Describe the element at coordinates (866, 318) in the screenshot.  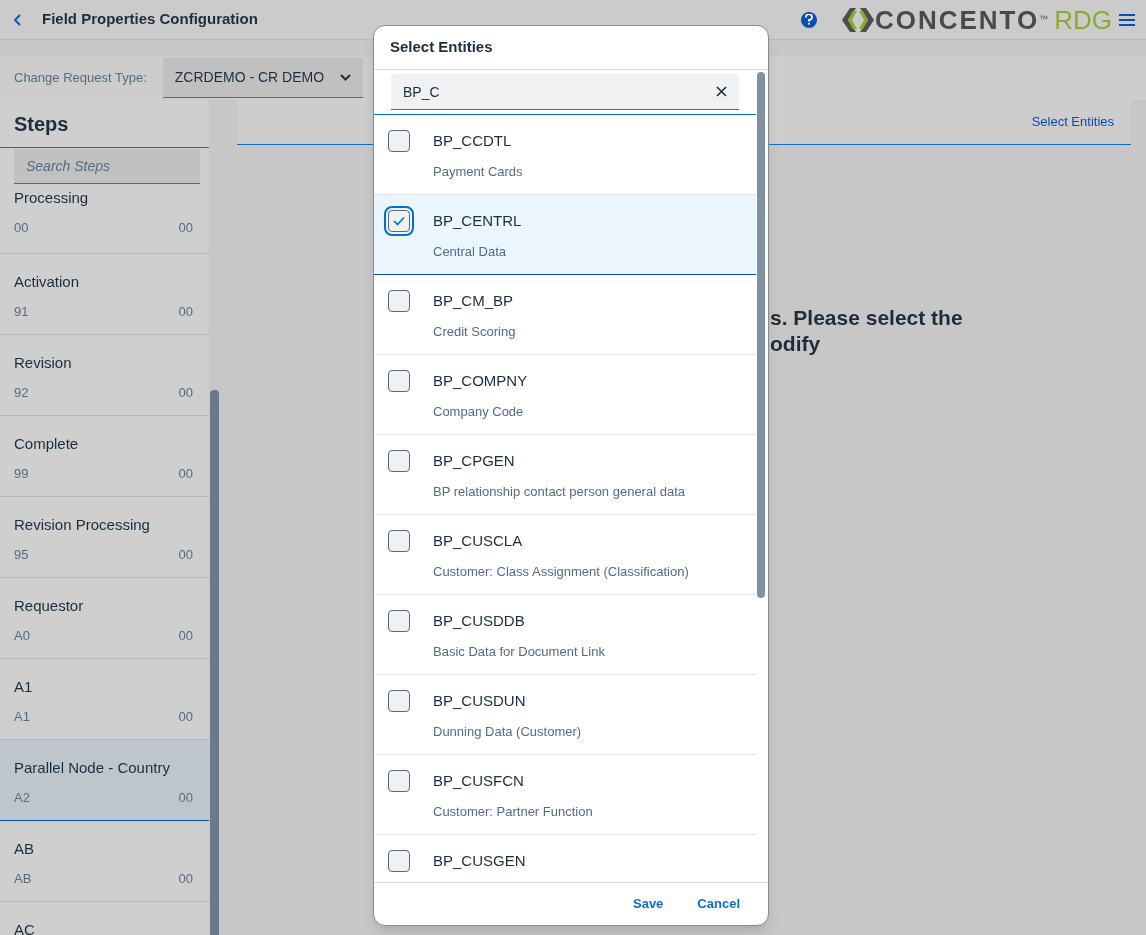
I see `message-text: s. Please select the` at that location.